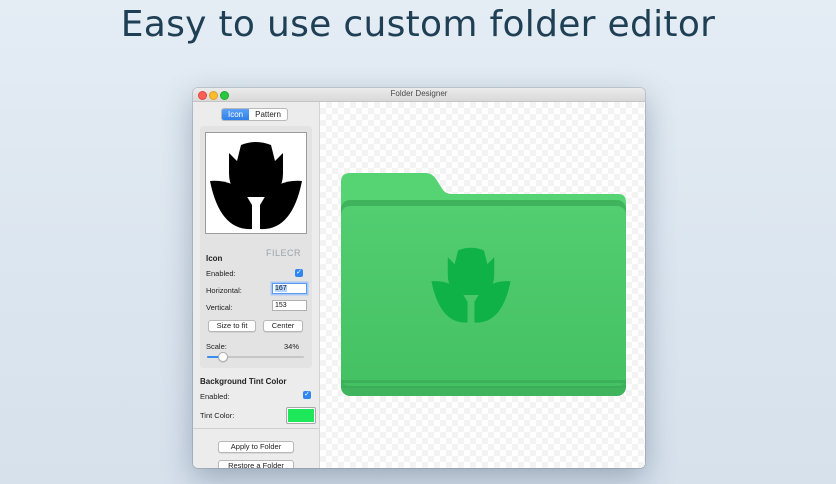 This screenshot has width=836, height=484. Describe the element at coordinates (221, 273) in the screenshot. I see `icon-enabled-label: Enabled:` at that location.